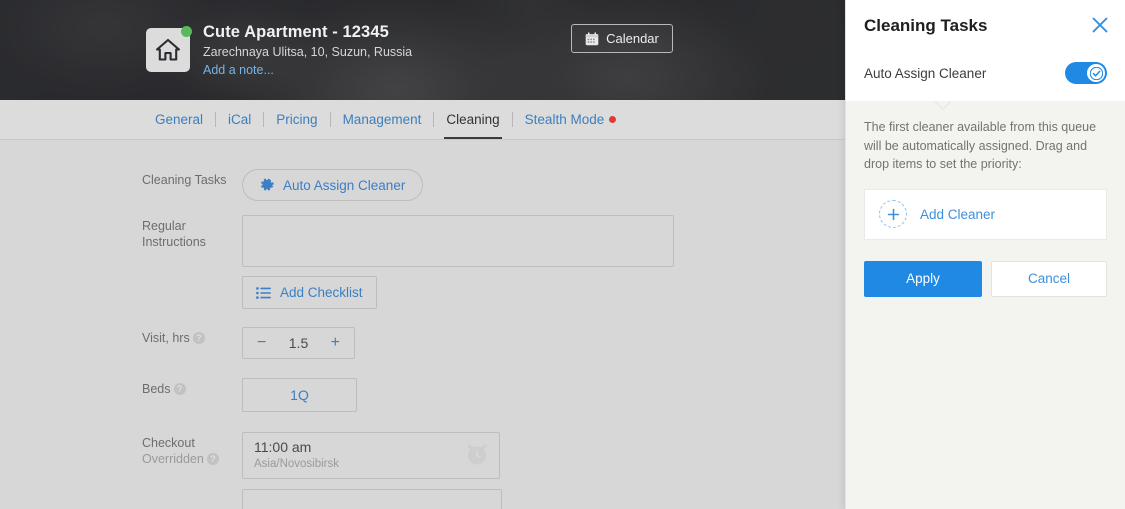  I want to click on check-icon, so click(1096, 73).